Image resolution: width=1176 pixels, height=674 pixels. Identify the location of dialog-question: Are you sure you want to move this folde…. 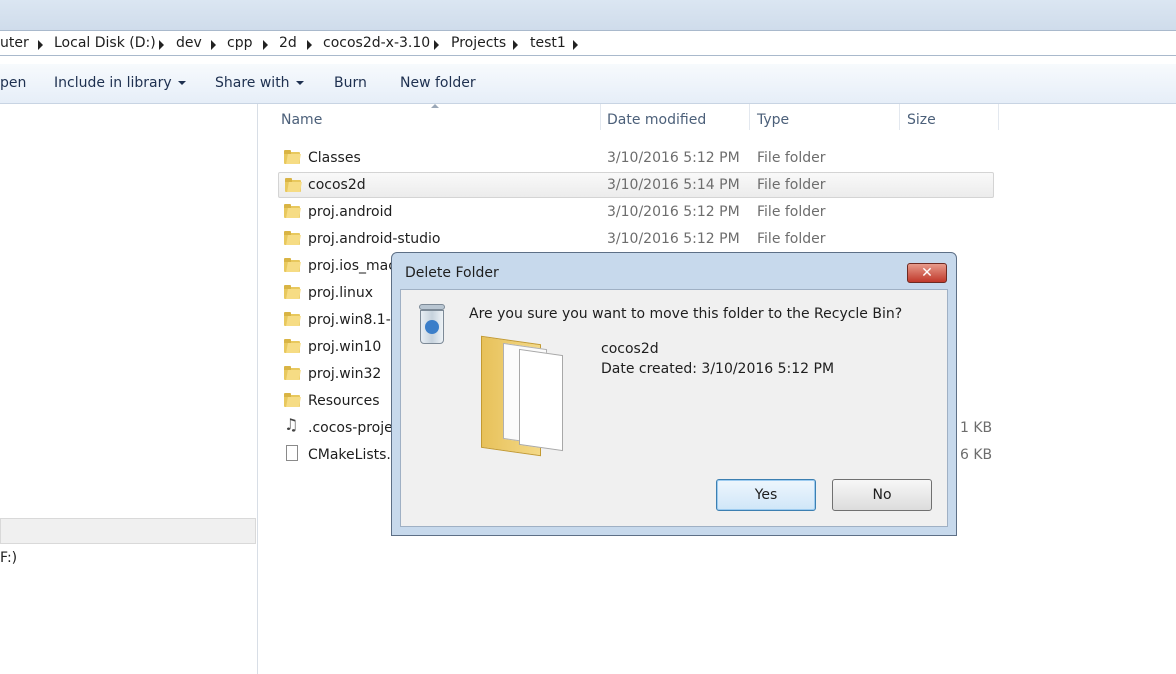
(686, 314).